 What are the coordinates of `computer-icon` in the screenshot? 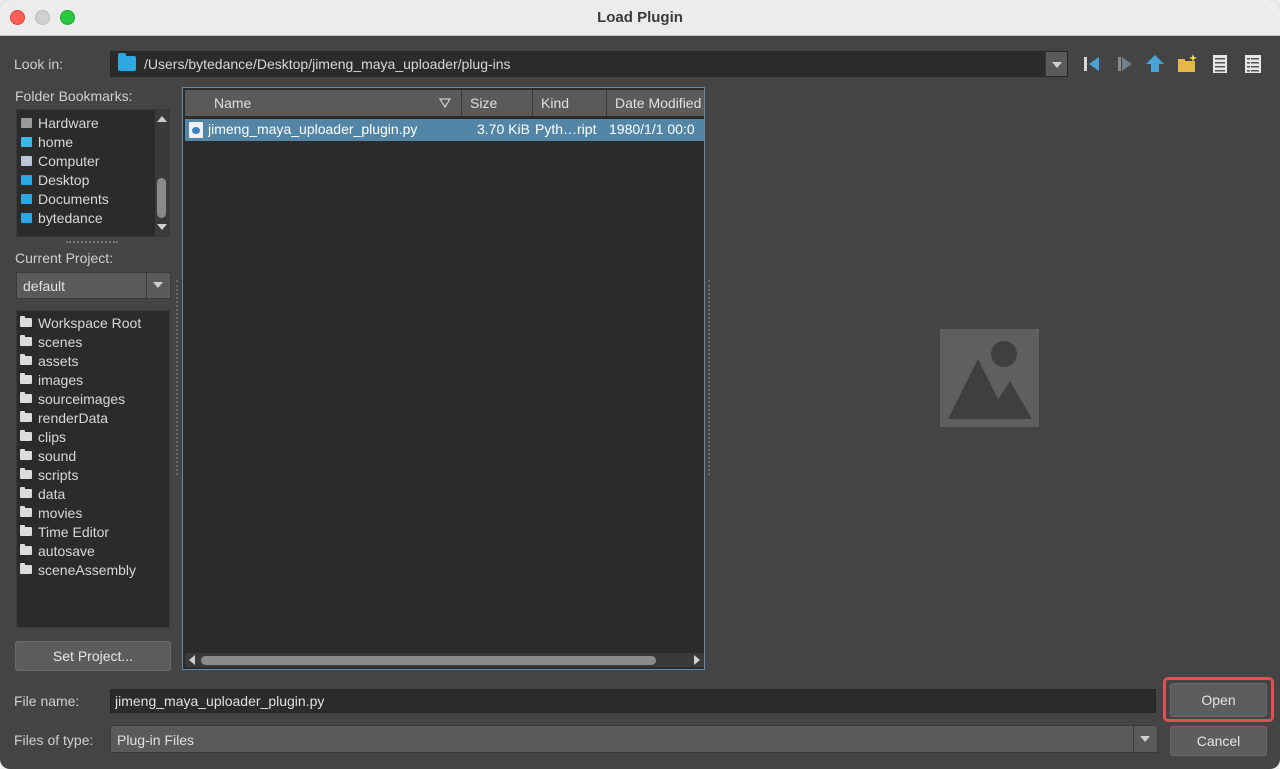 It's located at (26, 160).